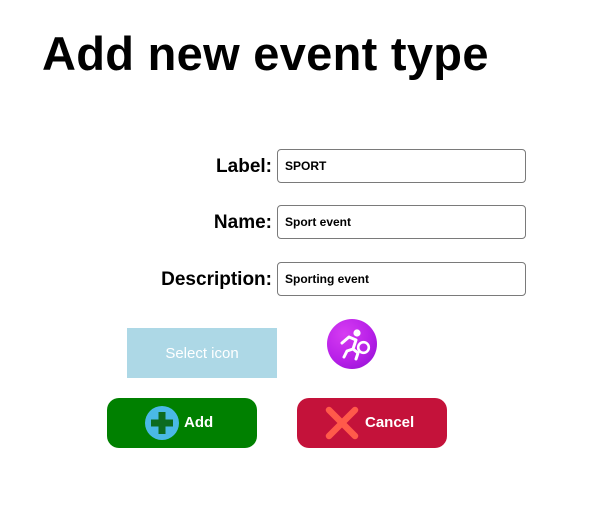 This screenshot has width=605, height=525. I want to click on cancel-button-label: Cancel, so click(390, 422).